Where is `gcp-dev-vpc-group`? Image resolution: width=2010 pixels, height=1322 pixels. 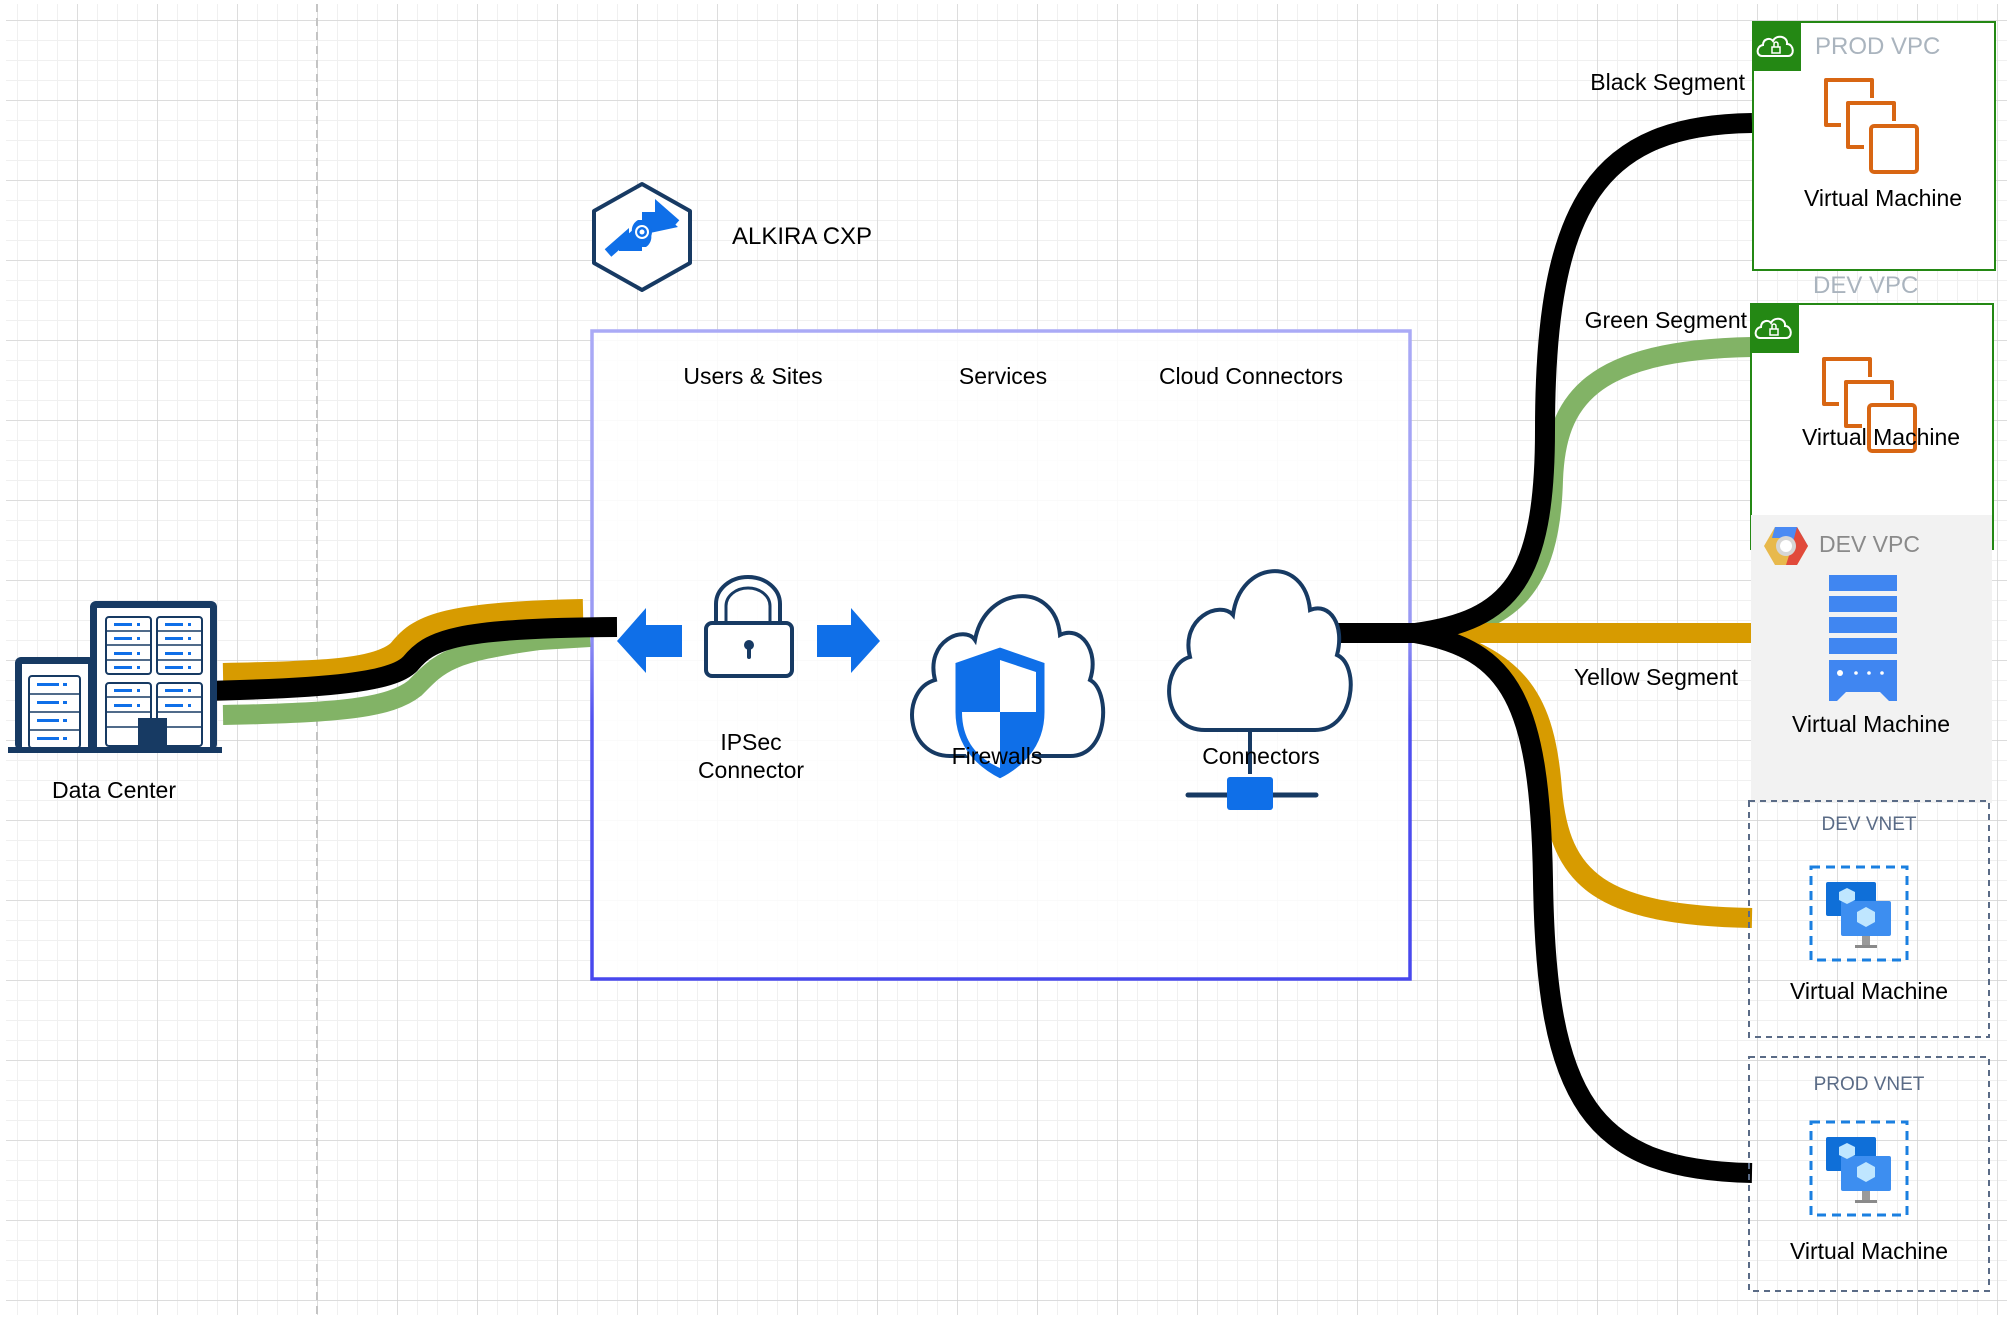
gcp-dev-vpc-group is located at coordinates (1871, 659).